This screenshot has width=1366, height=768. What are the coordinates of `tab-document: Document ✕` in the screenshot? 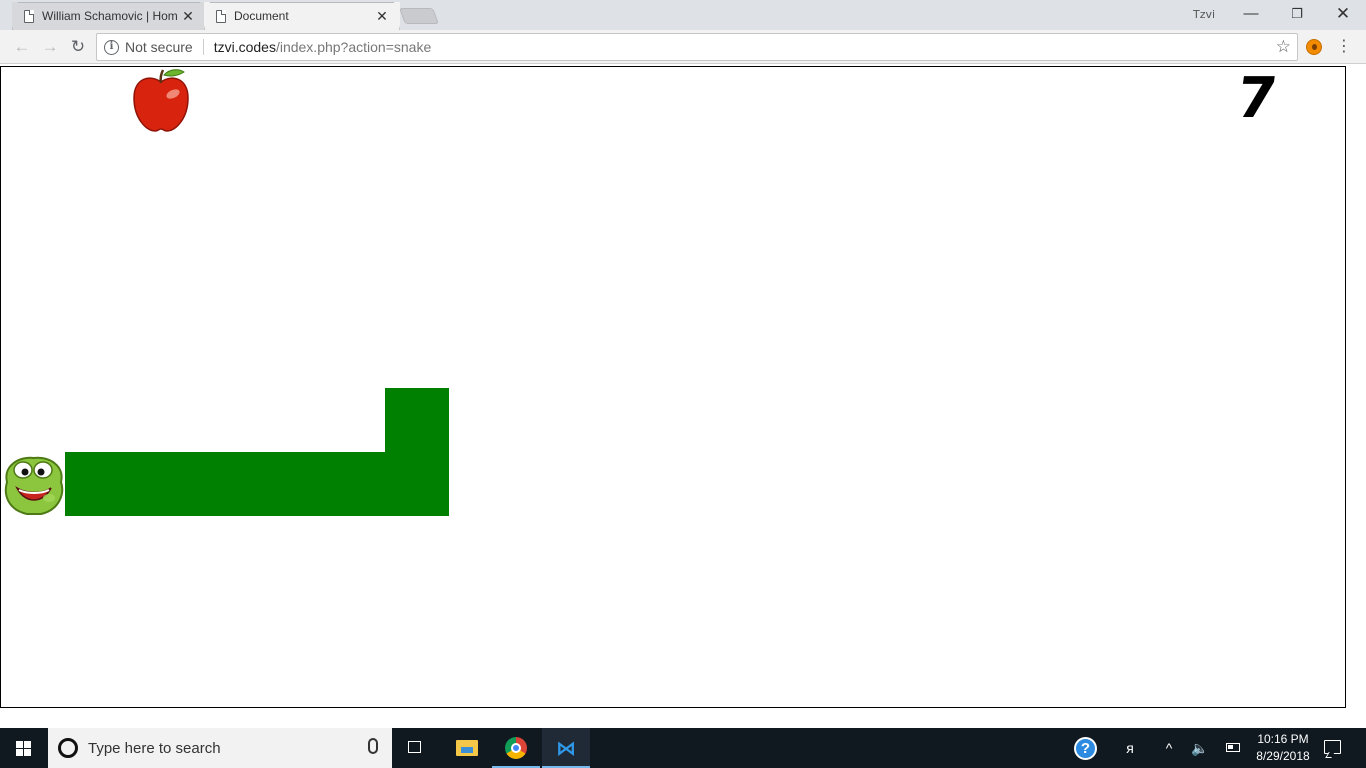 It's located at (302, 16).